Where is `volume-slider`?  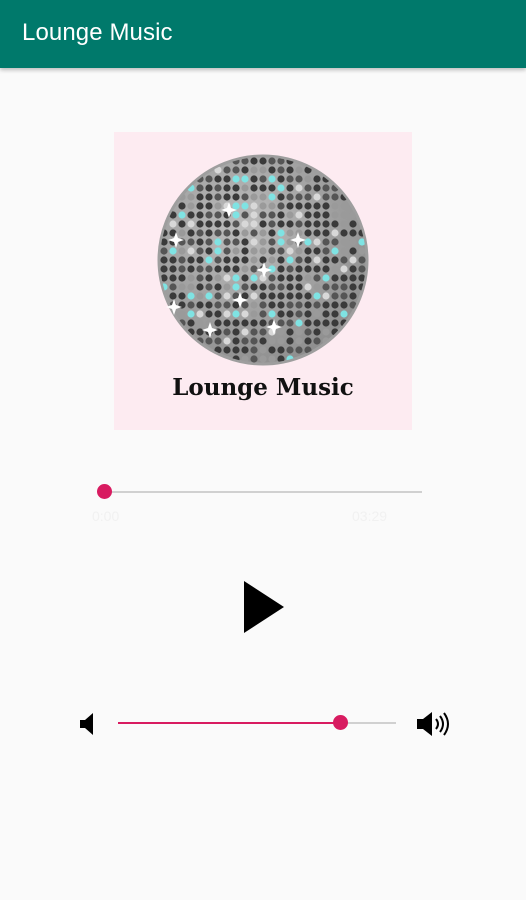
volume-slider is located at coordinates (257, 722).